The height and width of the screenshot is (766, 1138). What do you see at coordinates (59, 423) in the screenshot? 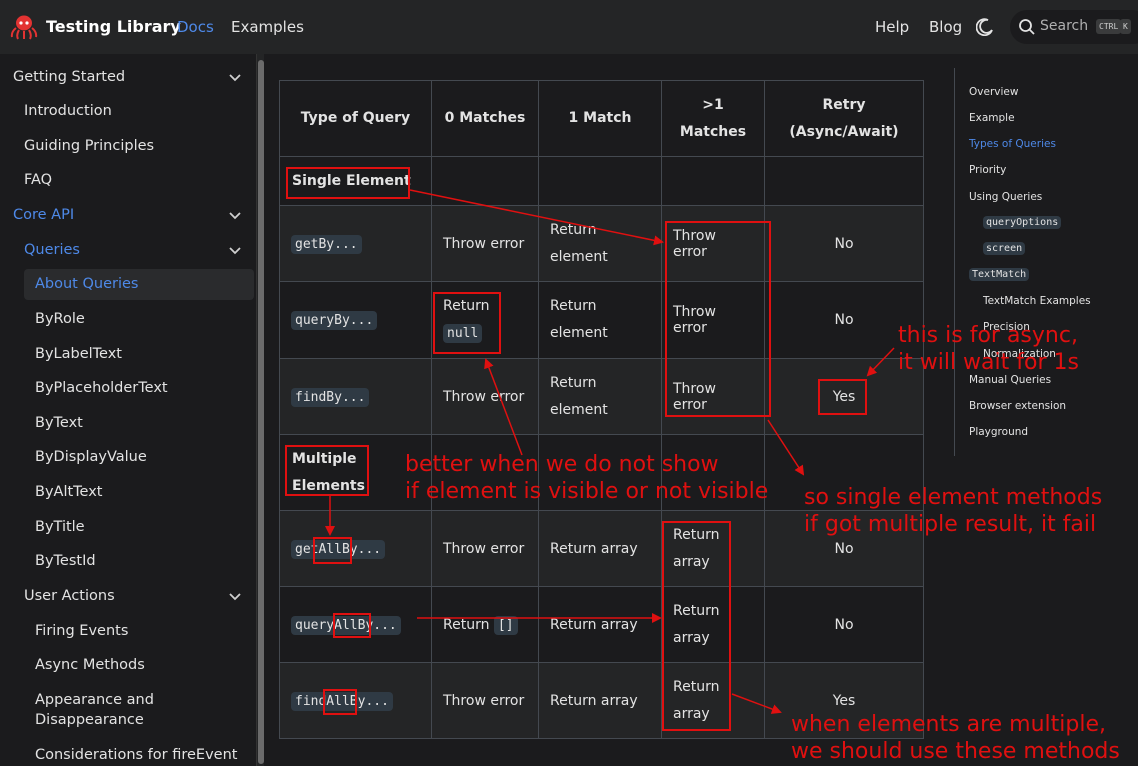
I see `sidebar-item-bytext: ByText` at bounding box center [59, 423].